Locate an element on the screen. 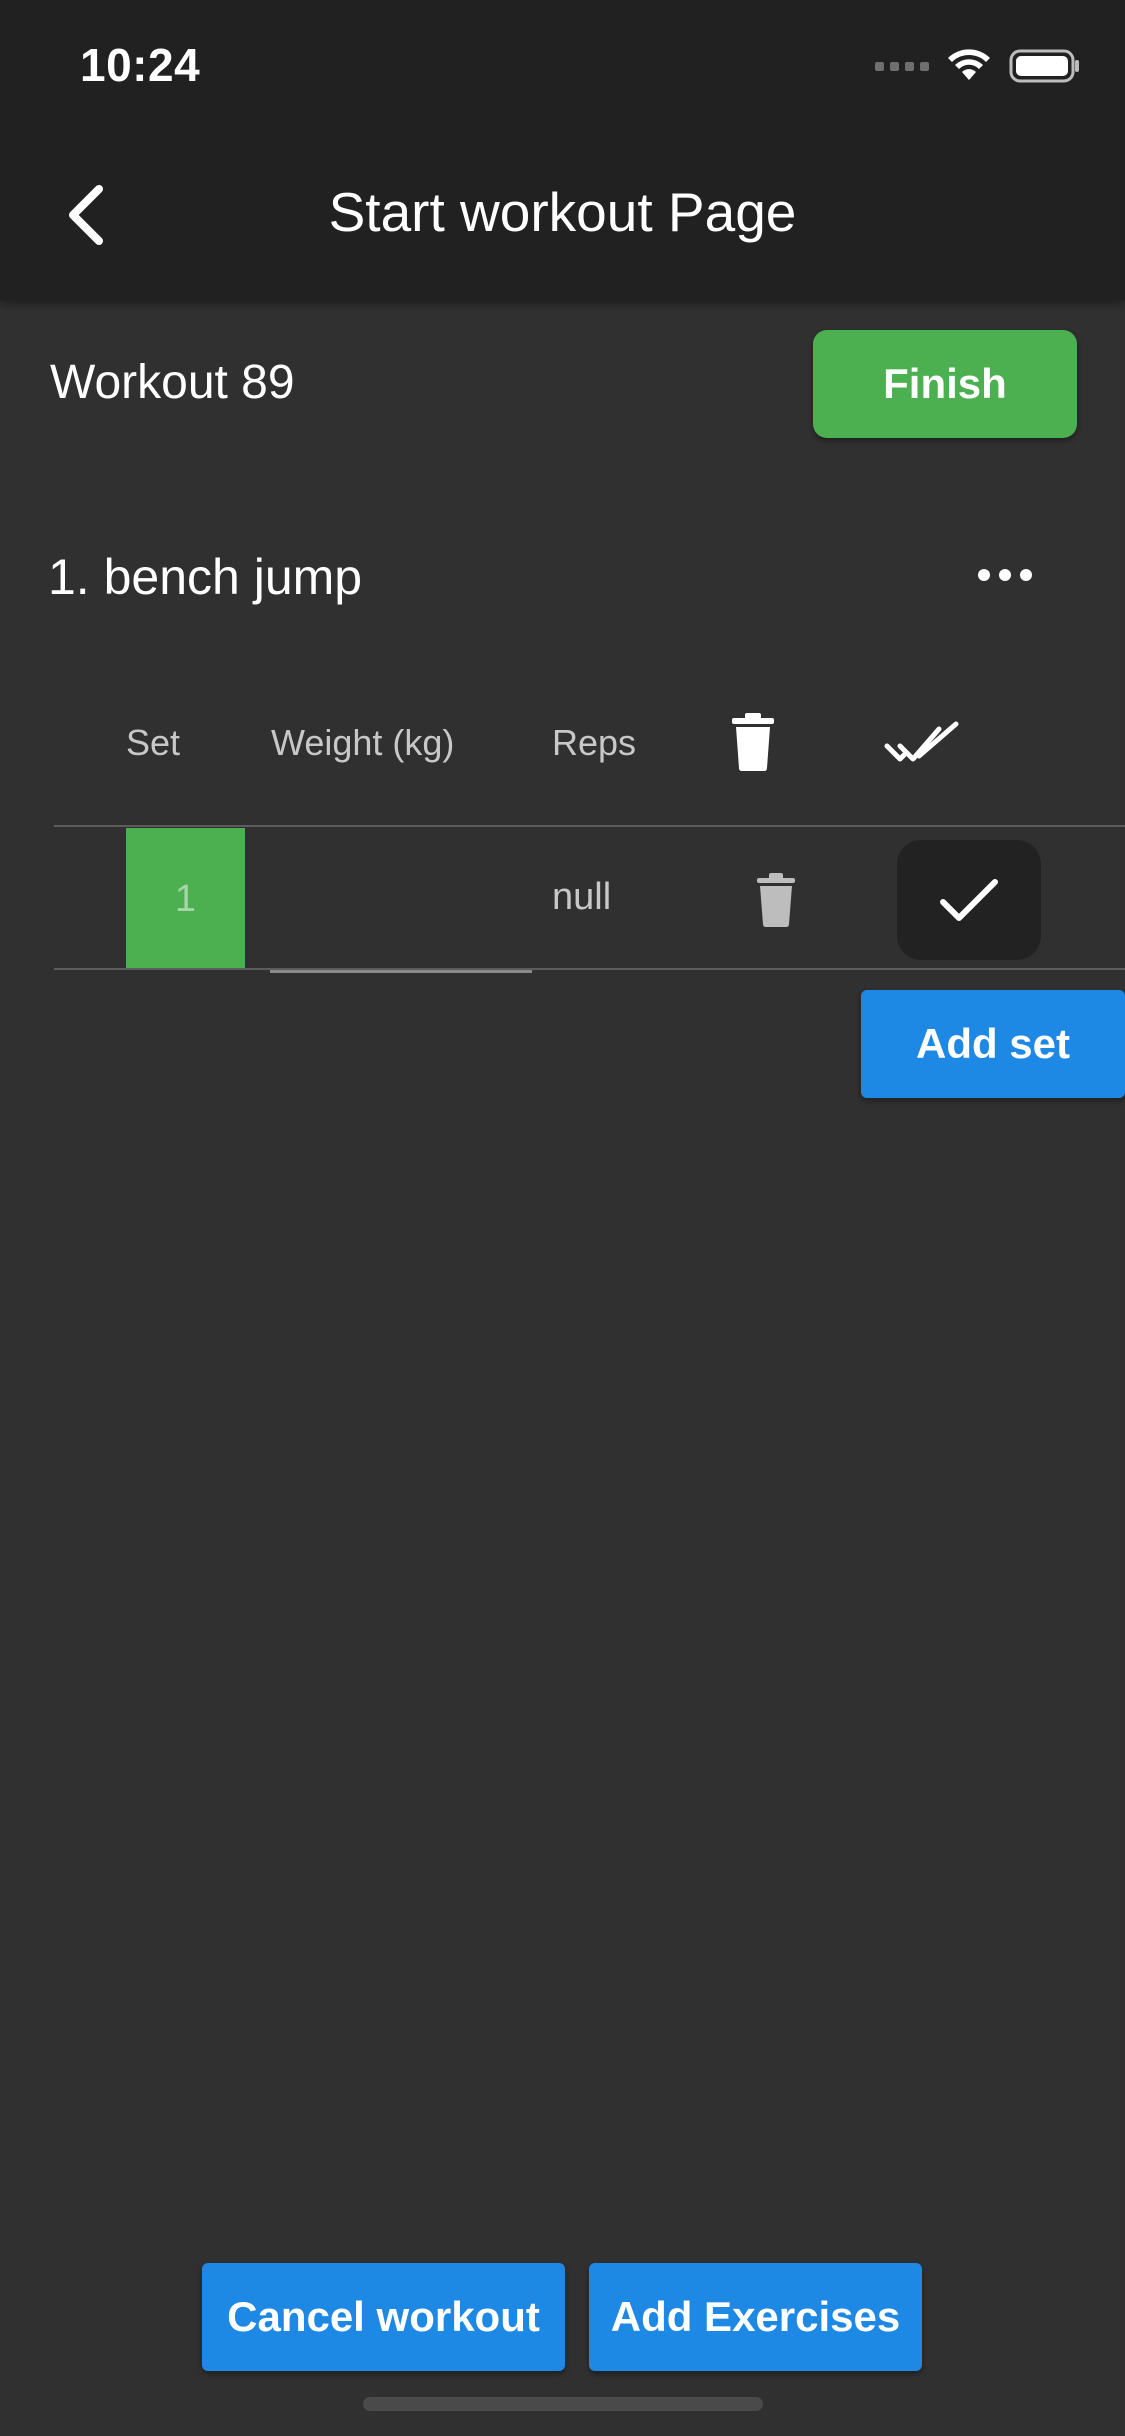  add-set-button: Add set is located at coordinates (993, 1044).